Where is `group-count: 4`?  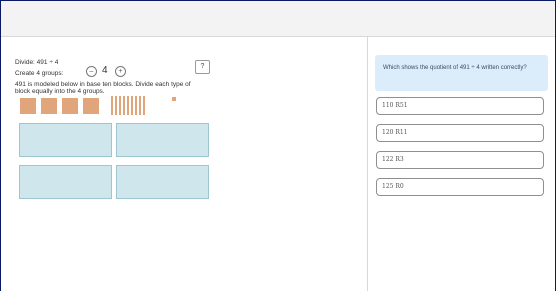
group-count: 4 is located at coordinates (105, 70).